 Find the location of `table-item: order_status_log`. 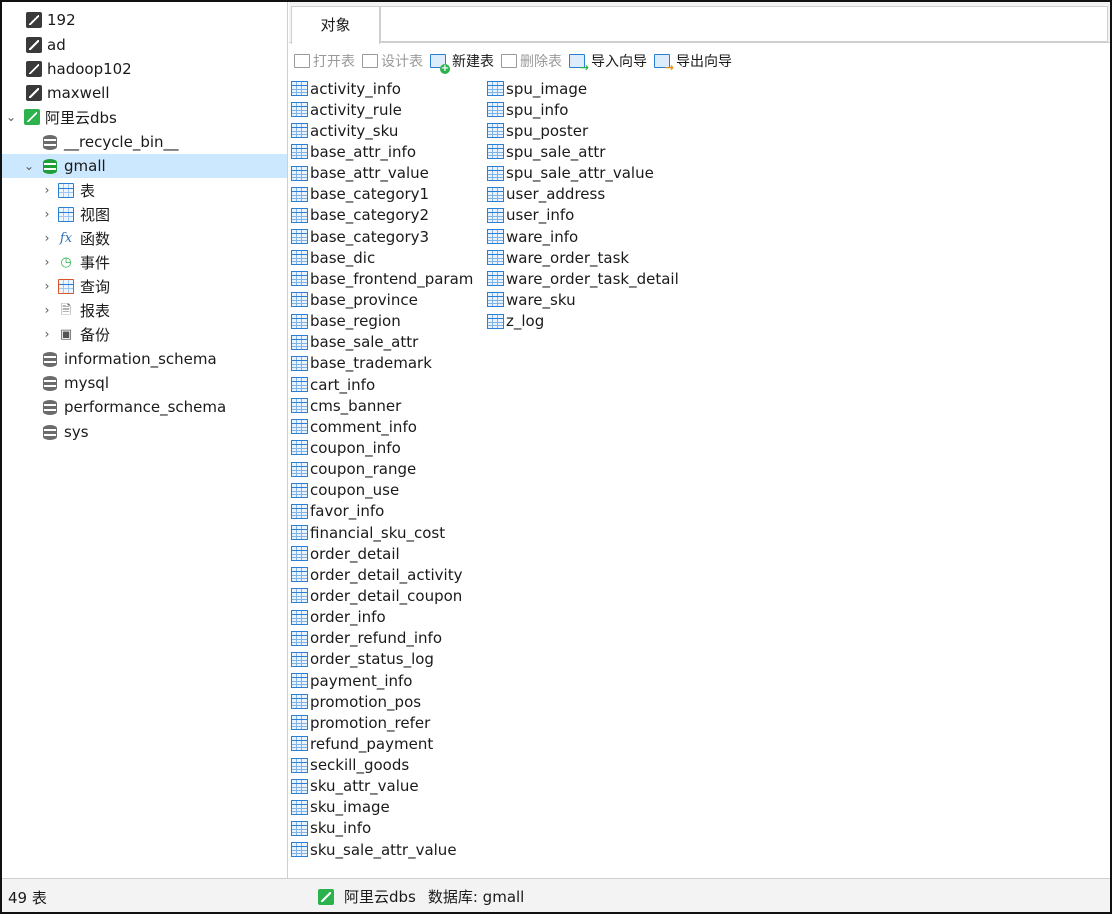

table-item: order_status_log is located at coordinates (382, 659).